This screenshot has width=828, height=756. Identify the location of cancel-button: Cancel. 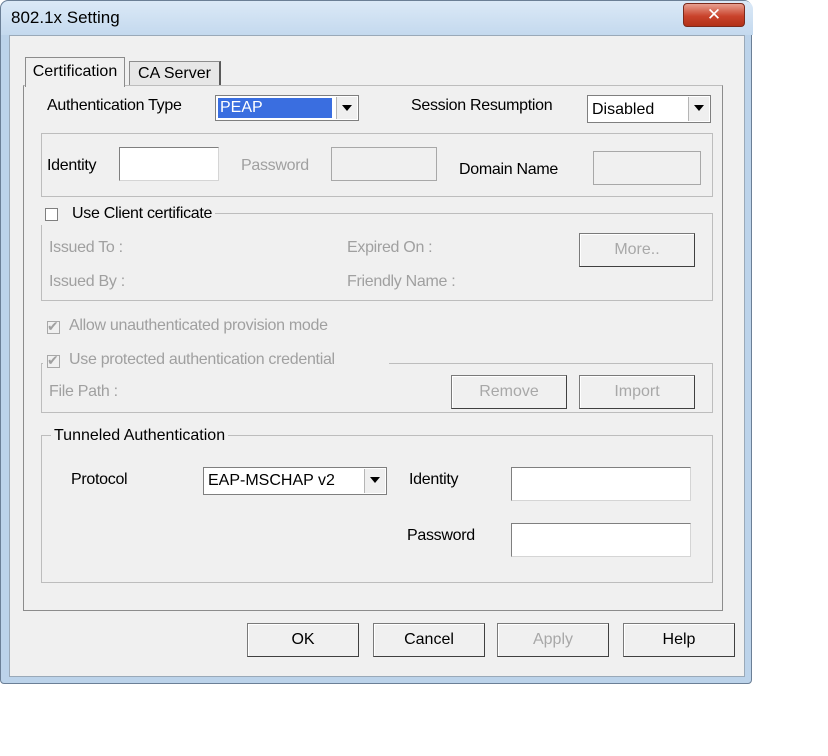
(429, 640).